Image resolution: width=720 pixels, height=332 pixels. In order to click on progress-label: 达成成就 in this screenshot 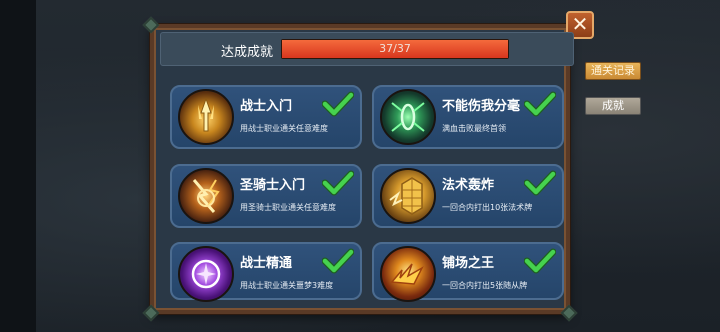, I will do `click(247, 52)`.